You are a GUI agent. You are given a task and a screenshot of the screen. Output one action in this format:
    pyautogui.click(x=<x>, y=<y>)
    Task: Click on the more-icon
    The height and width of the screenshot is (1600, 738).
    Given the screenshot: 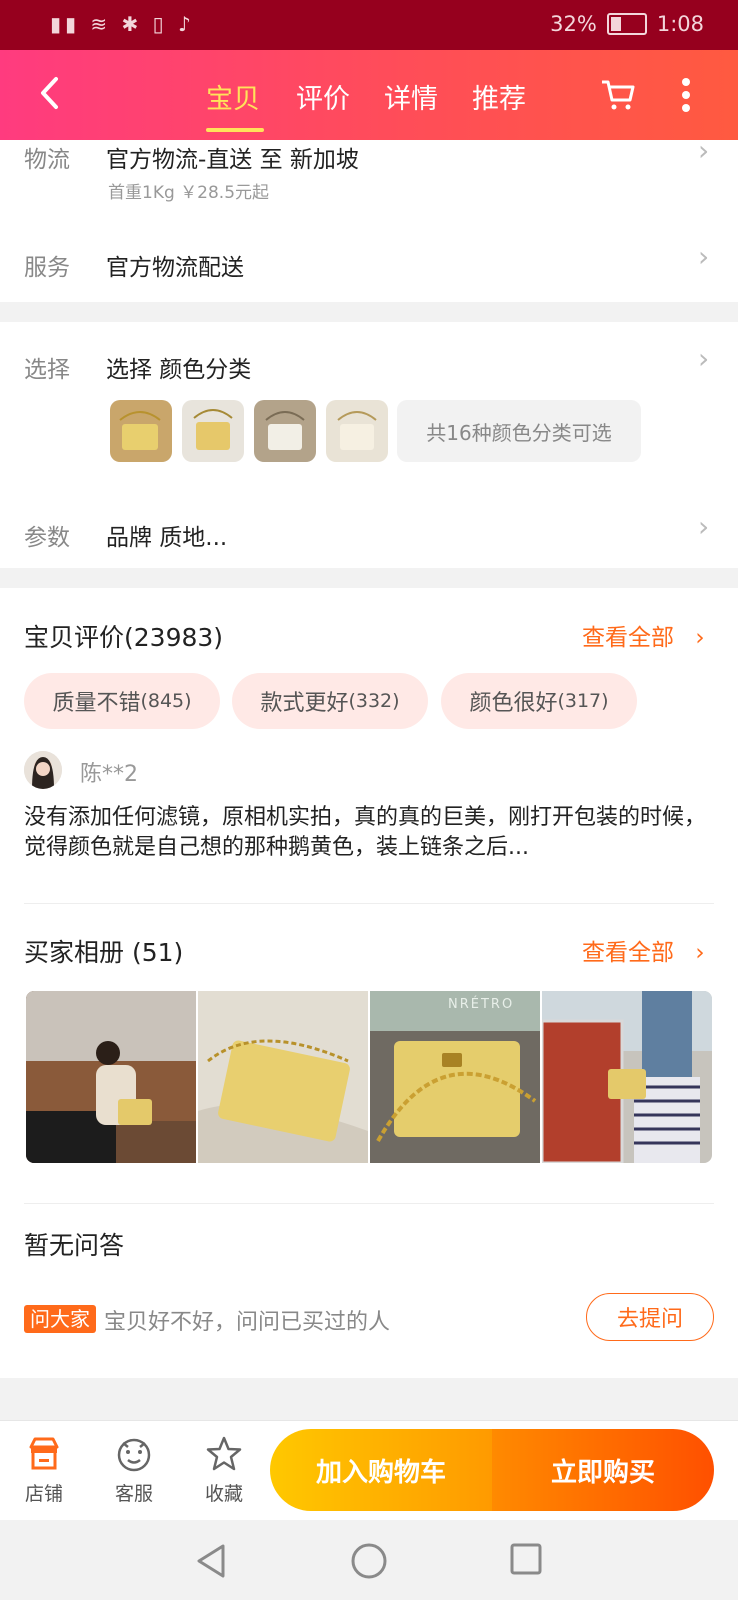 What is the action you would take?
    pyautogui.click(x=686, y=97)
    